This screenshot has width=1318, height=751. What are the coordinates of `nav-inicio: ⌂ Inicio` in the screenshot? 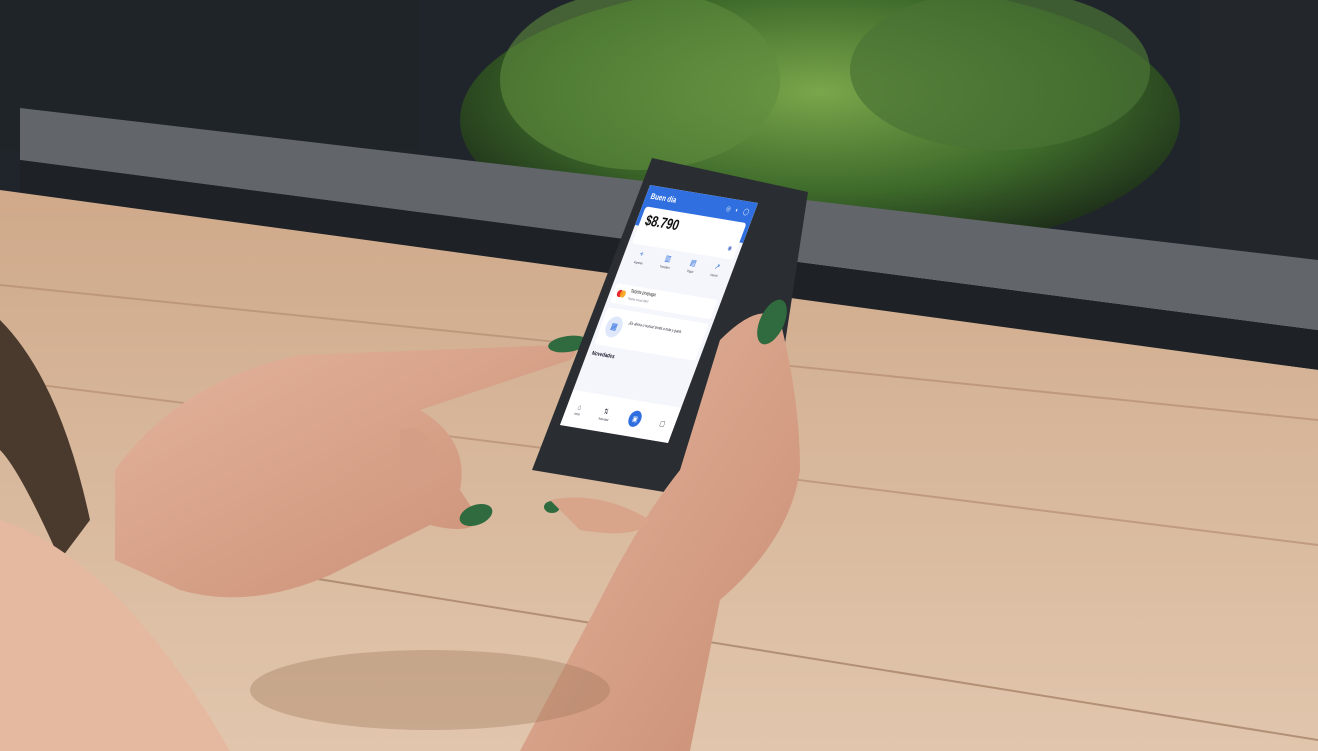 It's located at (579, 410).